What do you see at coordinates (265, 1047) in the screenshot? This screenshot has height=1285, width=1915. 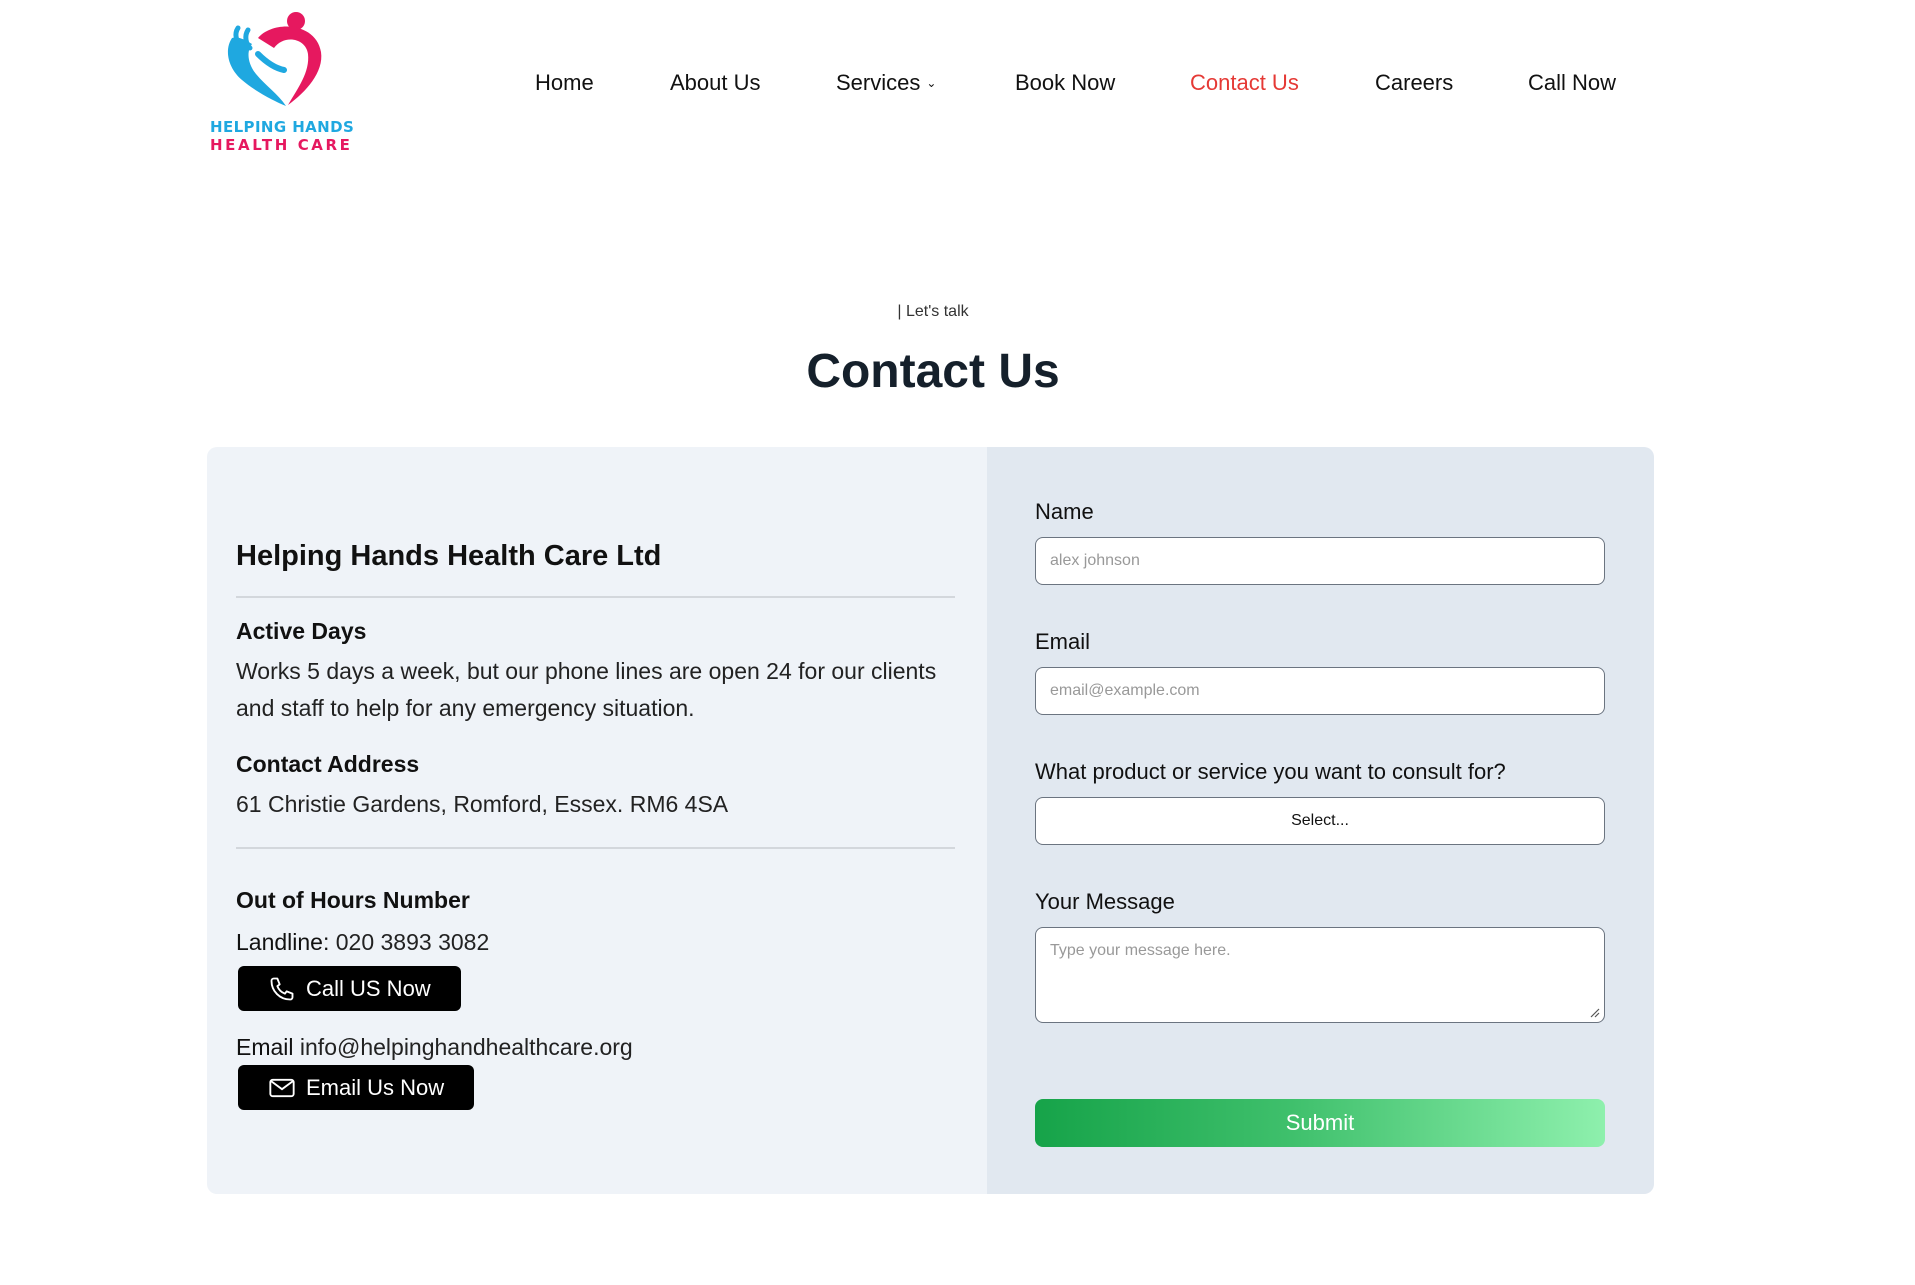 I see `email-label: Email` at bounding box center [265, 1047].